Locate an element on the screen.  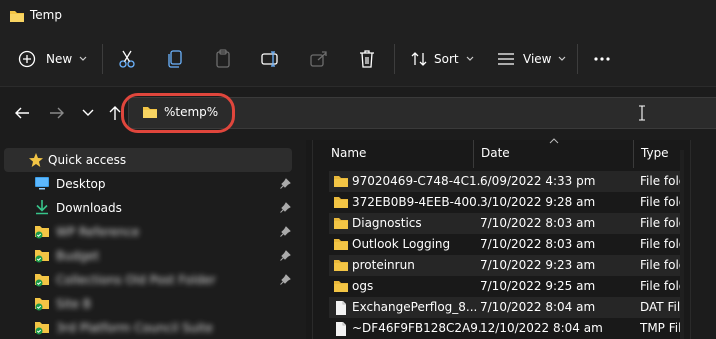
file-name: Diagnostics is located at coordinates (387, 223).